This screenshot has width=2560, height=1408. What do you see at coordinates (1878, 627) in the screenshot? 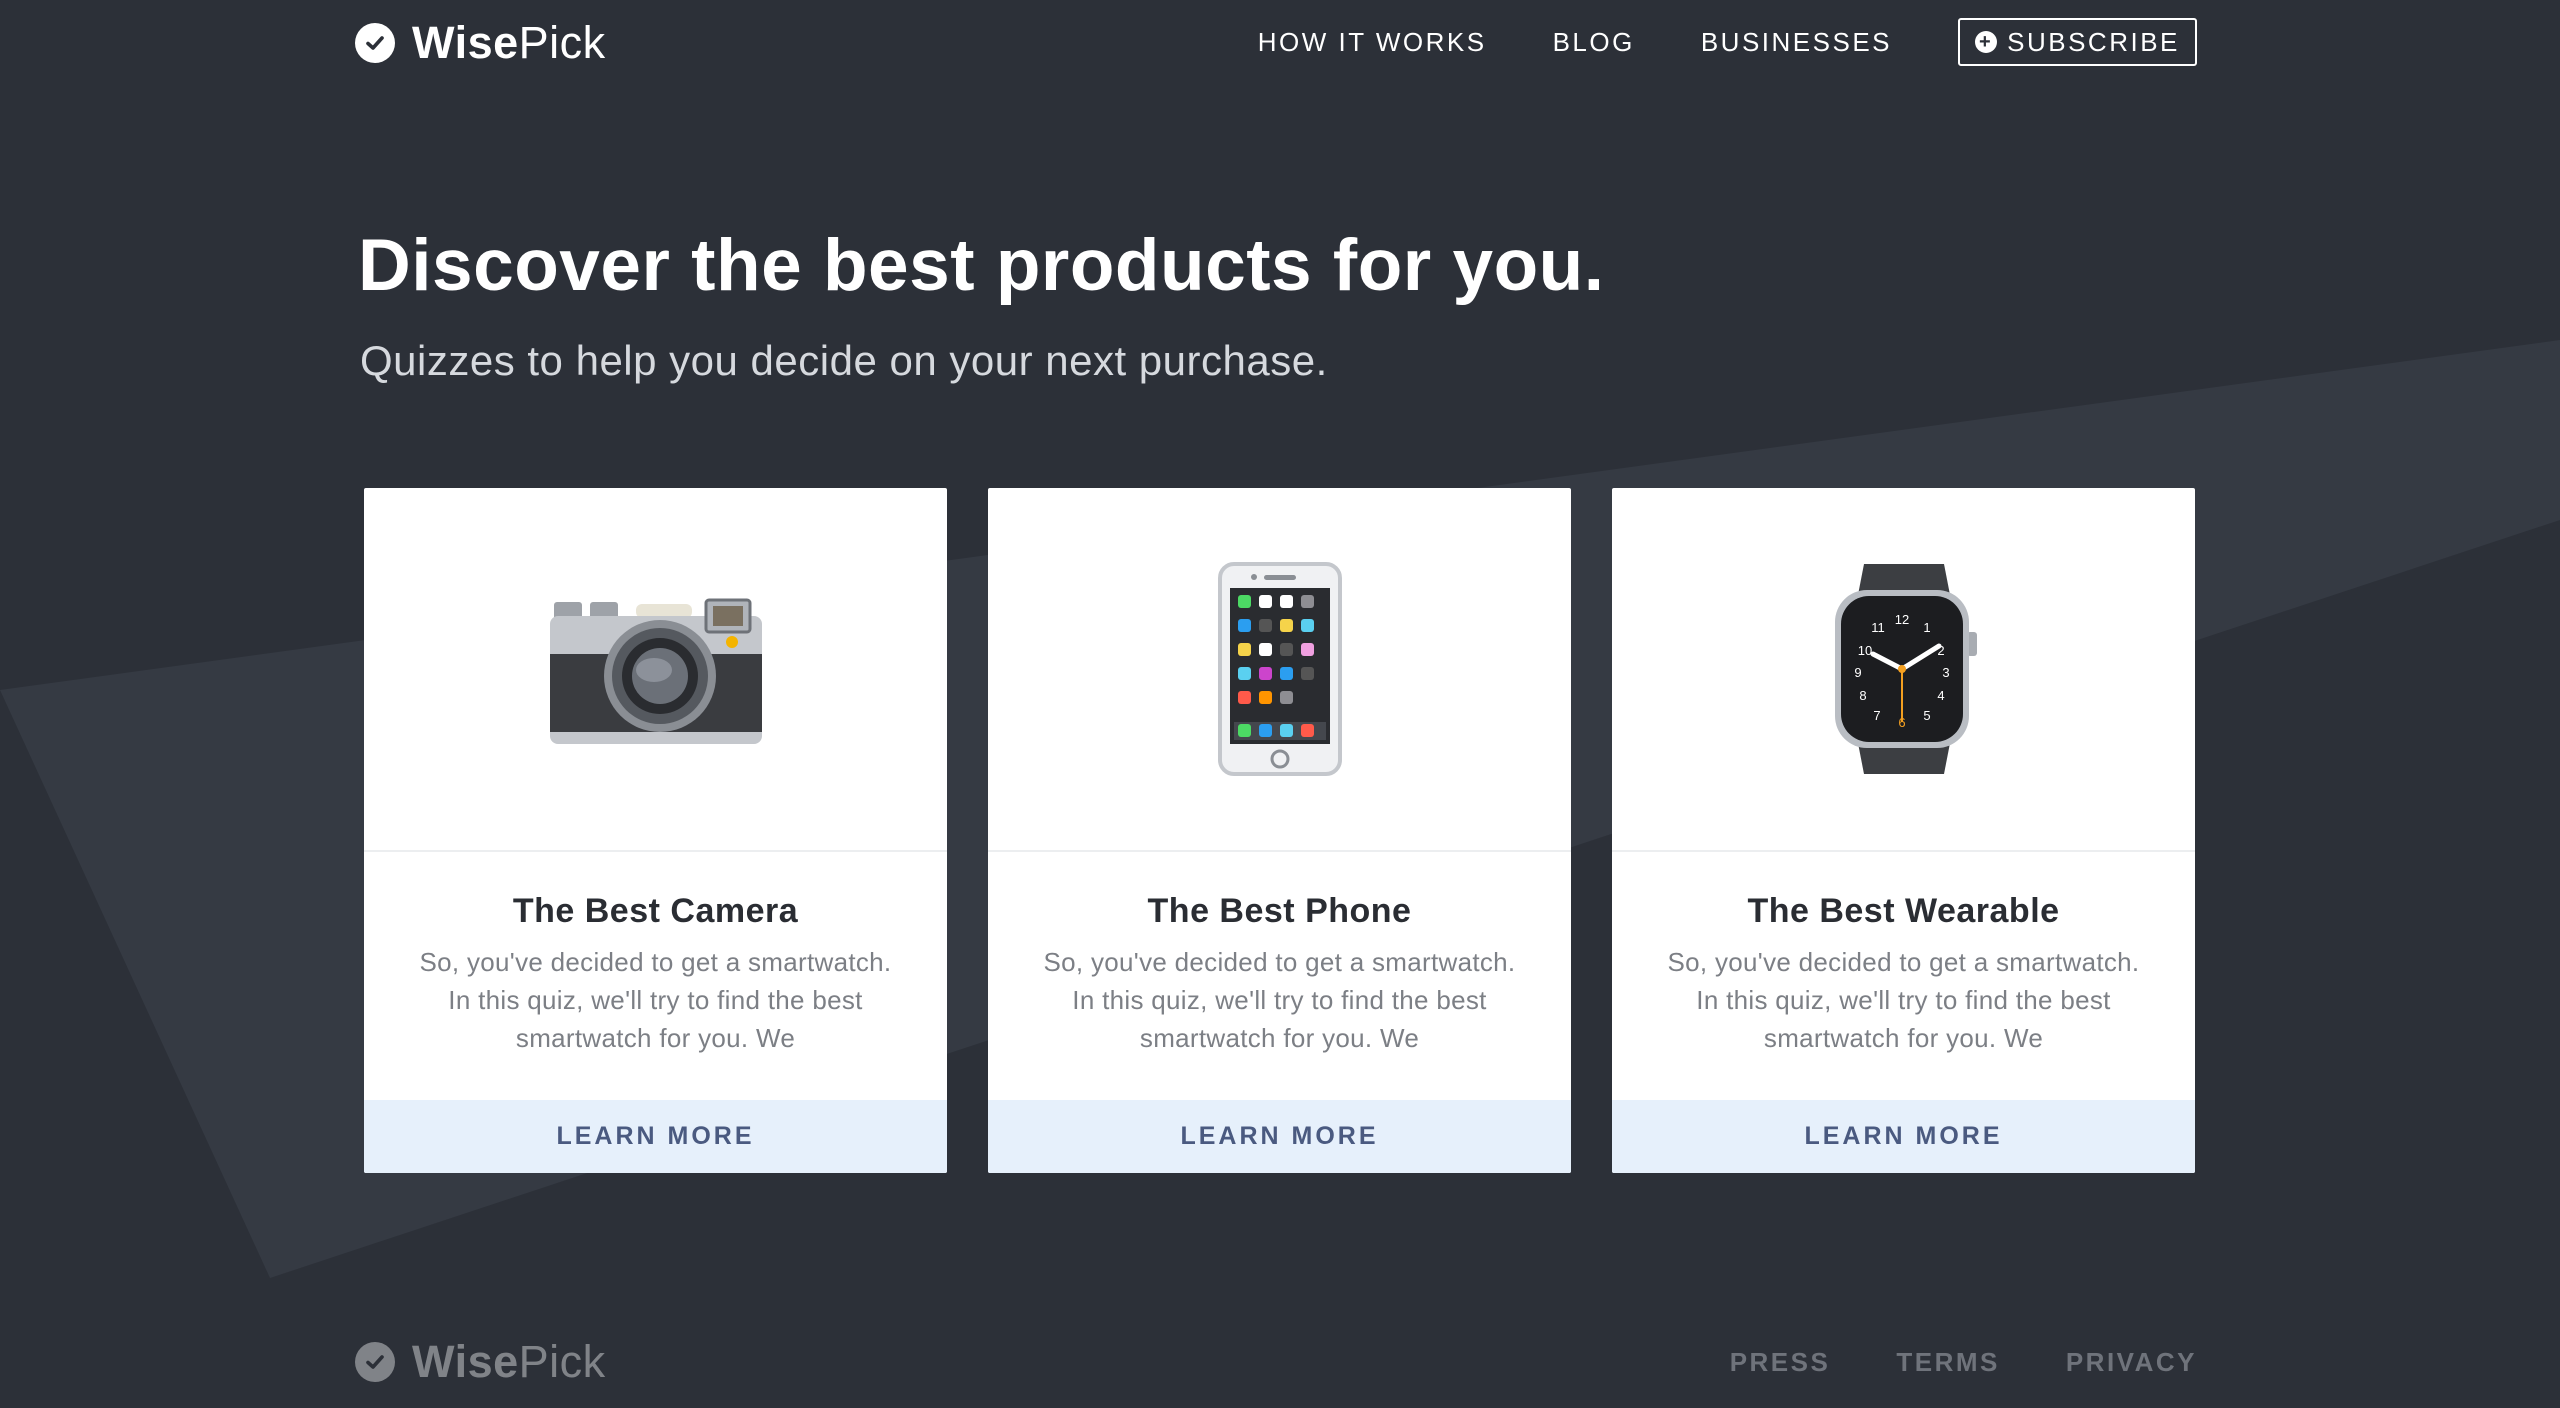
I see `svg-text: 11` at bounding box center [1878, 627].